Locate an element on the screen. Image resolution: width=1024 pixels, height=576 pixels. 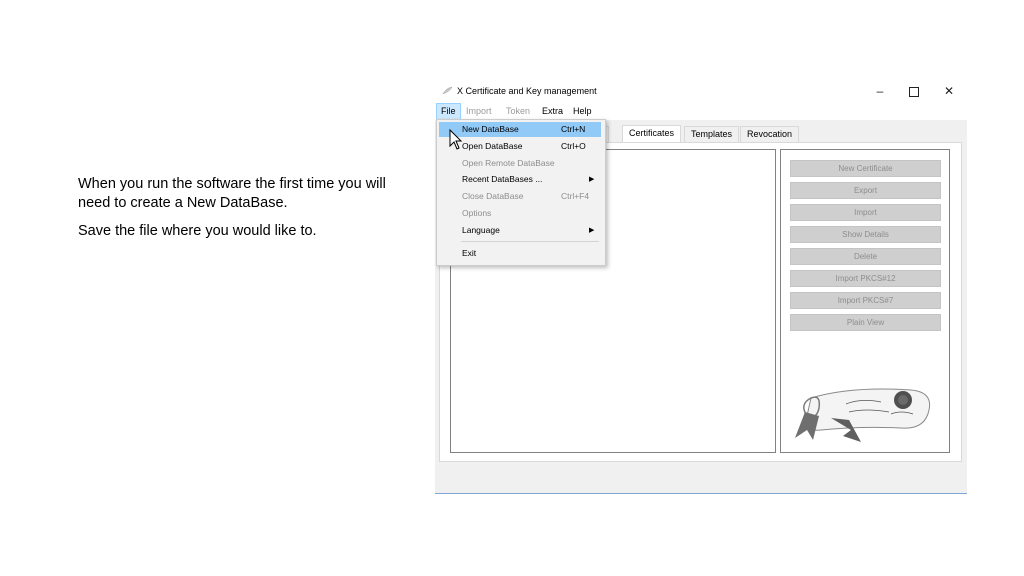
menu-separator is located at coordinates (530, 241).